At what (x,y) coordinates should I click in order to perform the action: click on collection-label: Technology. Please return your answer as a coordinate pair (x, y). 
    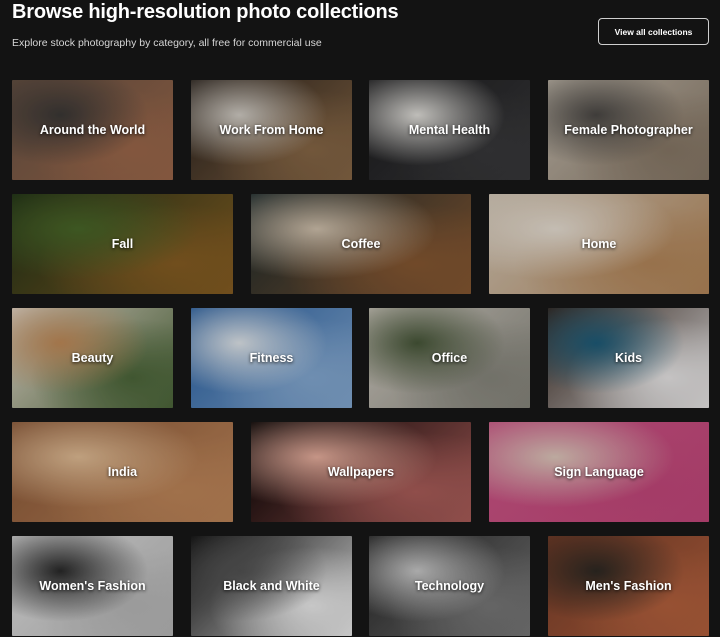
    Looking at the image, I should click on (449, 586).